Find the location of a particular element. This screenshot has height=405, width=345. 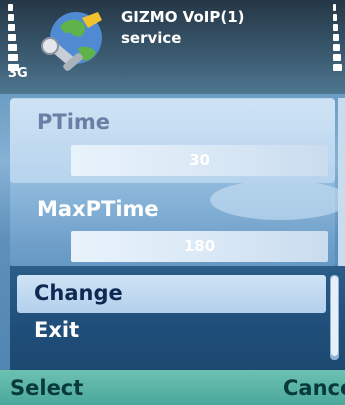

menu-item-exit: Exit is located at coordinates (56, 330).